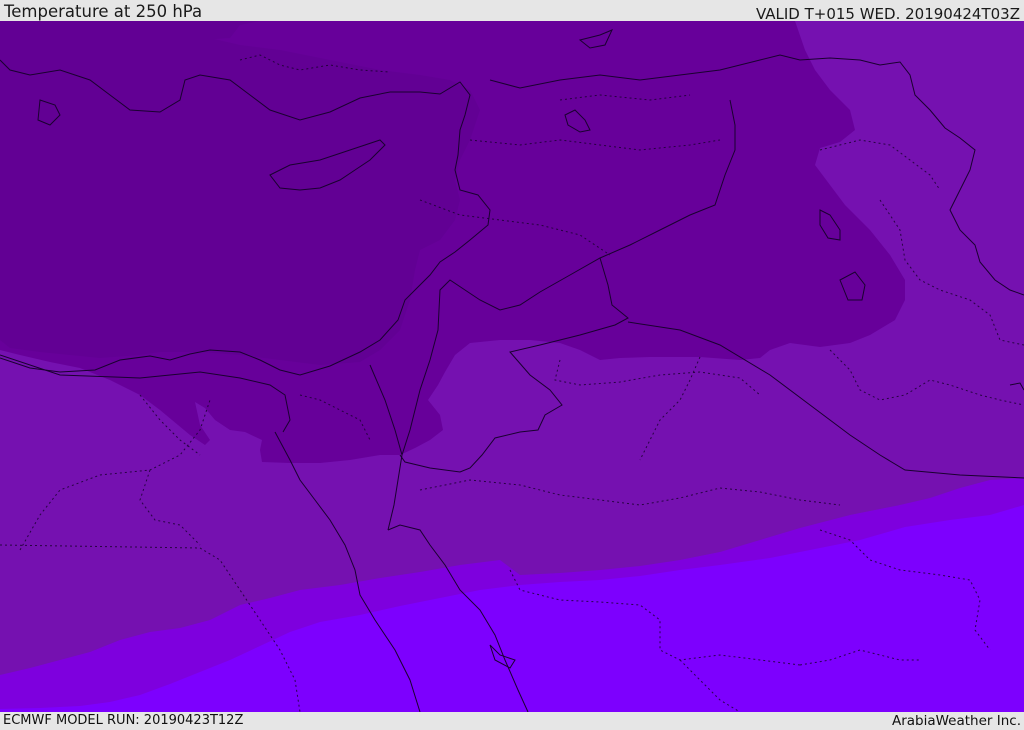 The width and height of the screenshot is (1024, 730). Describe the element at coordinates (956, 721) in the screenshot. I see `credit-label: ArabiaWeather Inc.` at that location.